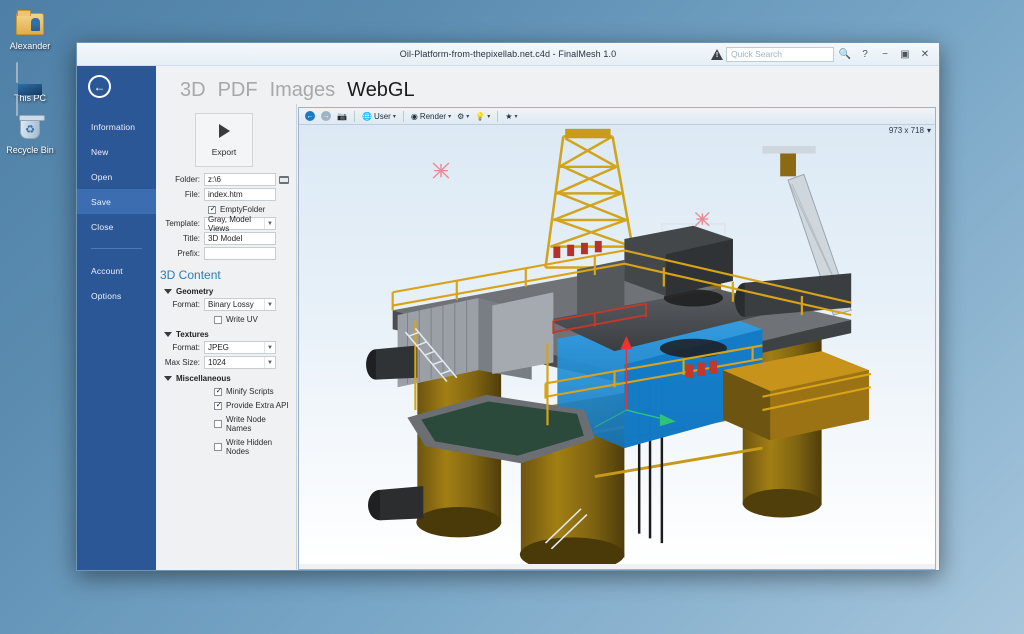 The width and height of the screenshot is (1024, 634). What do you see at coordinates (617, 116) in the screenshot?
I see `viewer-toolbar: ← → 📷 🌐 User ▾ ◉ Render ▾ ⚙ ▾ 💡 ▾ ★ ▾` at bounding box center [617, 116].